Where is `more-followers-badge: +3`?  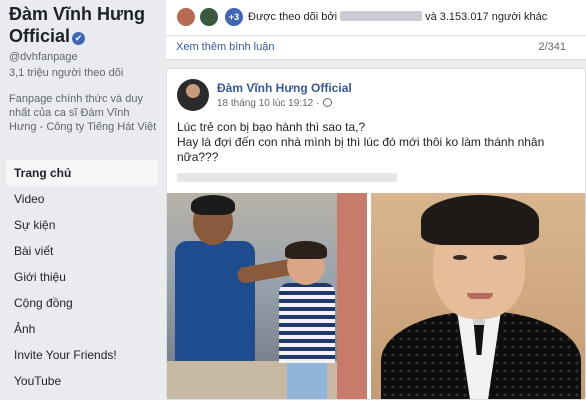
more-followers-badge: +3 is located at coordinates (234, 17).